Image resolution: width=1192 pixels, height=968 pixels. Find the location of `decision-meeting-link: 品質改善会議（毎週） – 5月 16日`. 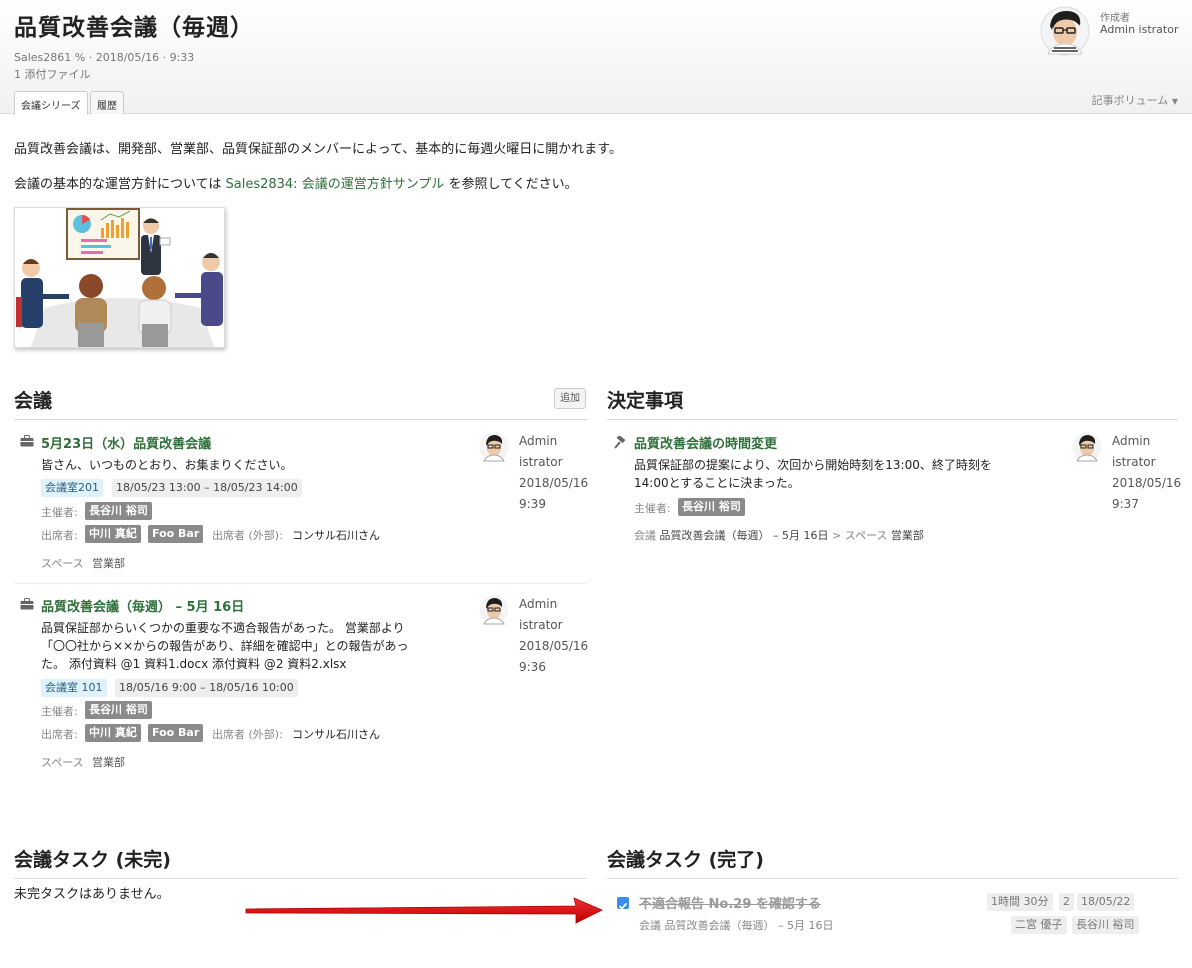

decision-meeting-link: 品質改善会議（毎週） – 5月 16日 is located at coordinates (744, 535).